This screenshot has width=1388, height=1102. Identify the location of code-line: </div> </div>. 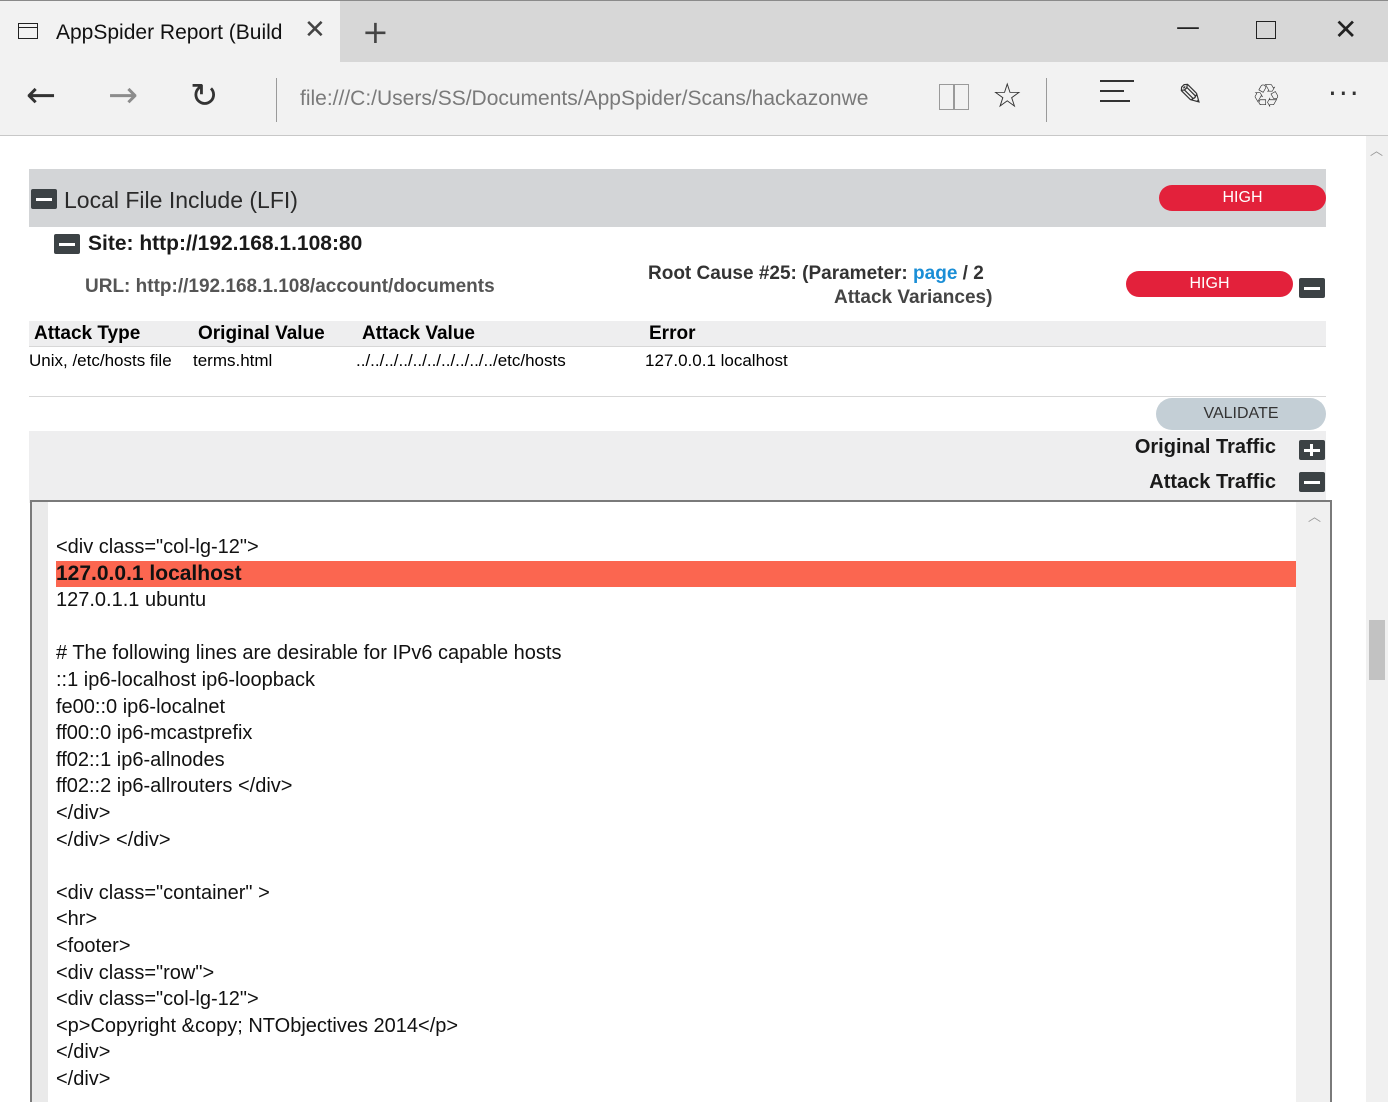
(113, 839).